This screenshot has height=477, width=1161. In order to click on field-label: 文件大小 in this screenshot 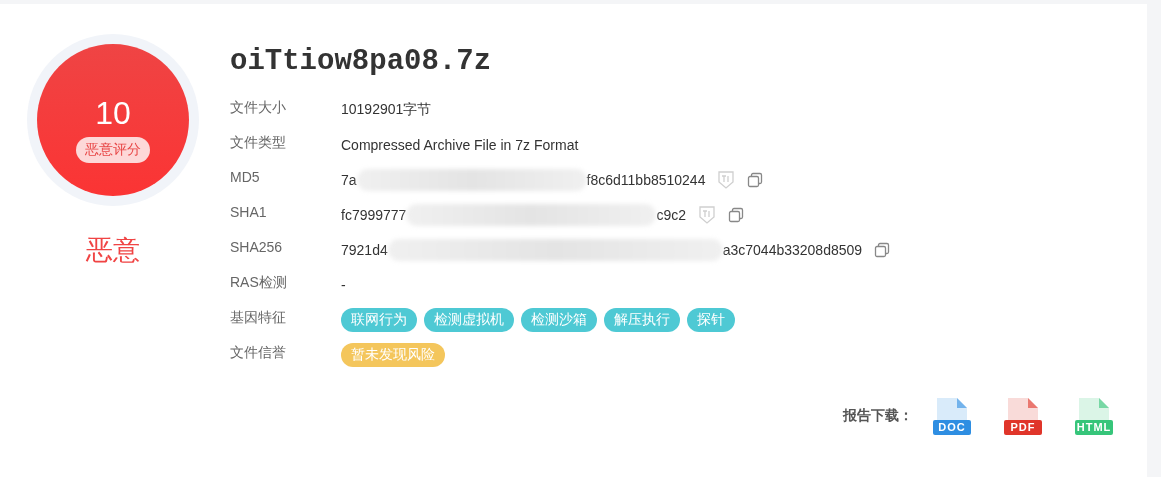, I will do `click(258, 107)`.